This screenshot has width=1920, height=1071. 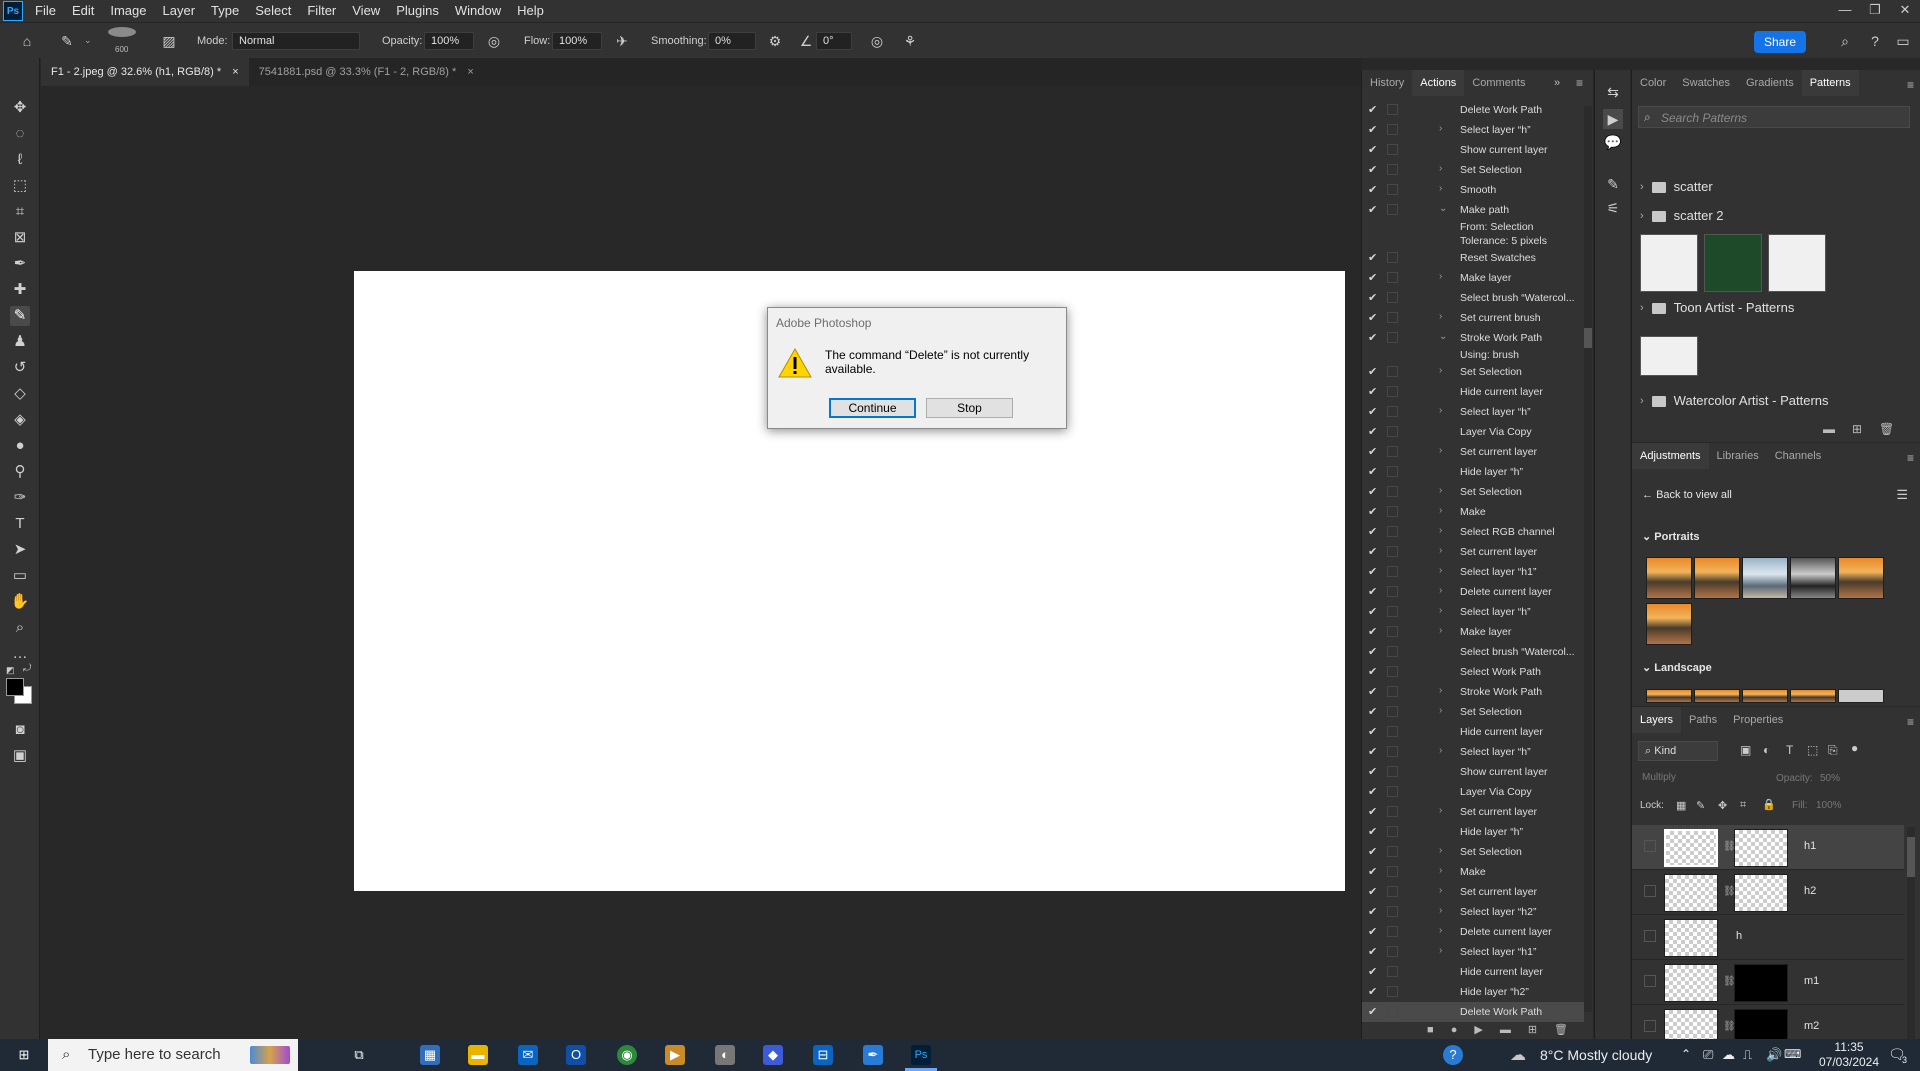 I want to click on menu-type: Type, so click(x=225, y=11).